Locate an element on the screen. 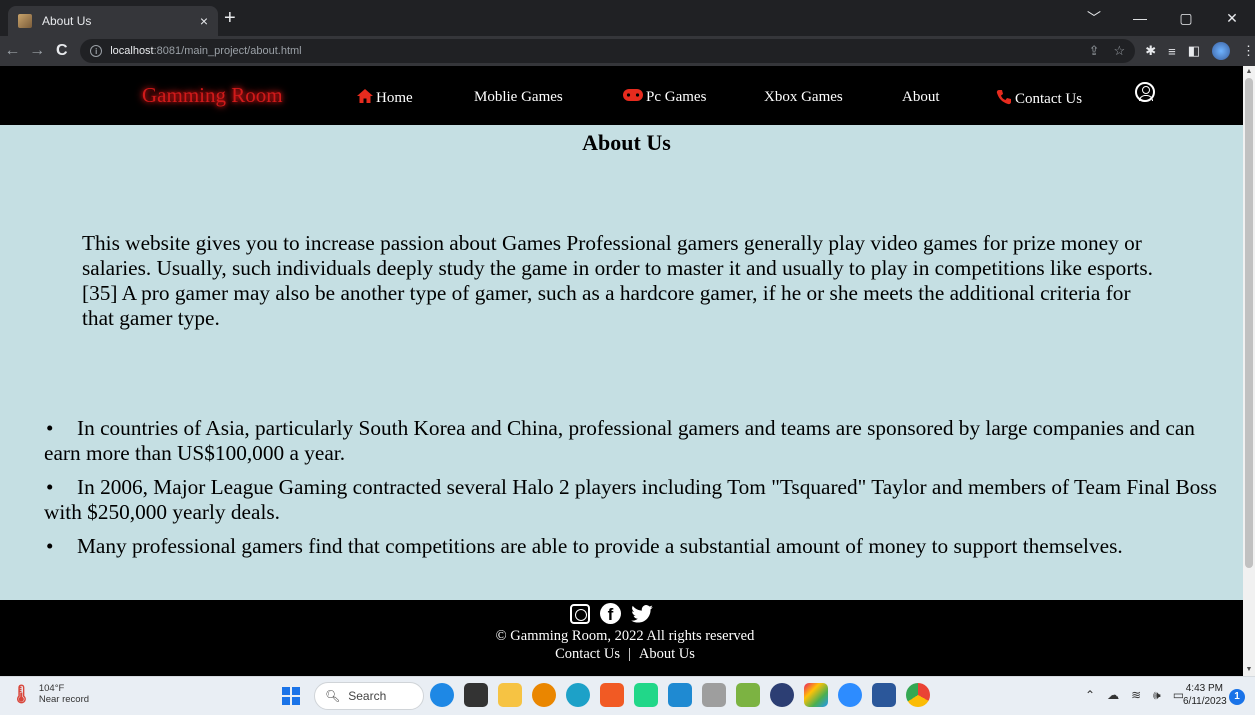  taskbar-apps is located at coordinates (680, 695).